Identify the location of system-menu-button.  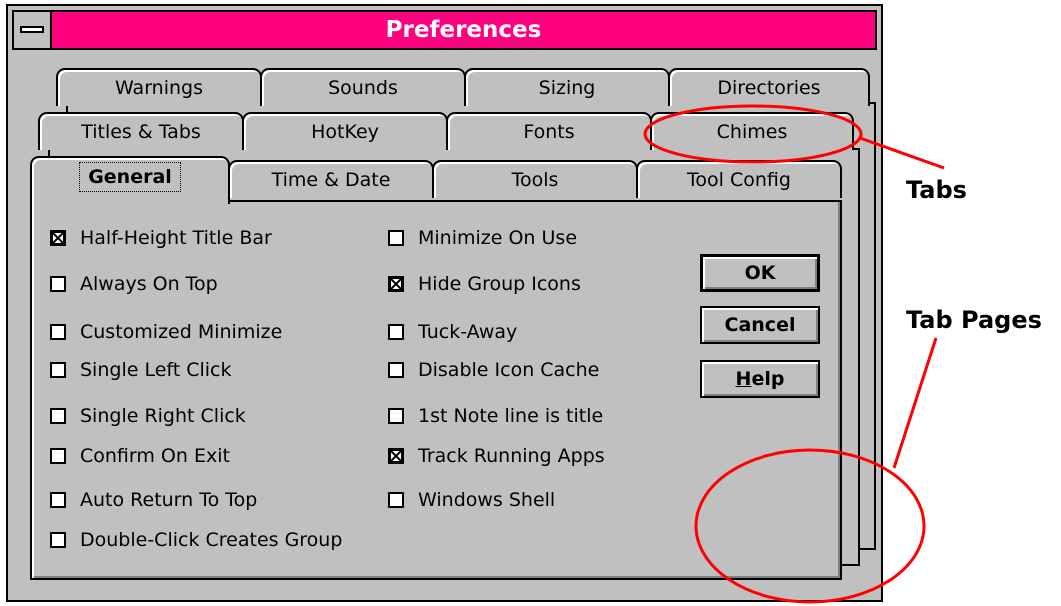
(33, 30).